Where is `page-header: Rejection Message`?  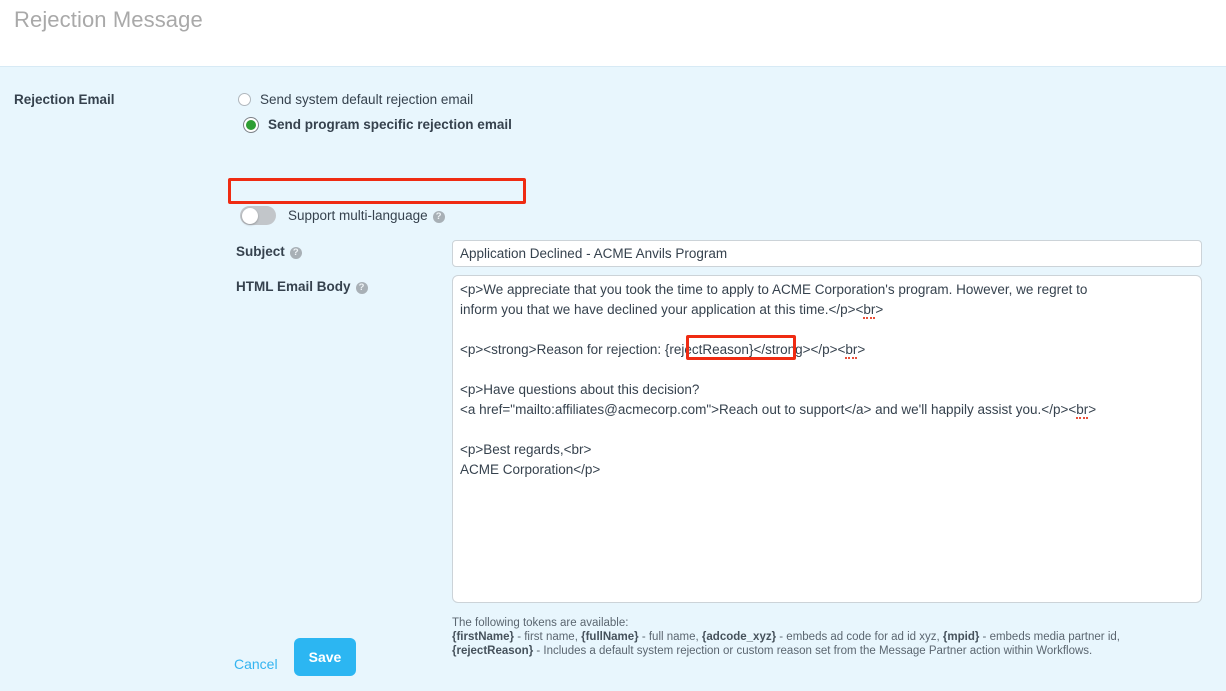 page-header: Rejection Message is located at coordinates (613, 33).